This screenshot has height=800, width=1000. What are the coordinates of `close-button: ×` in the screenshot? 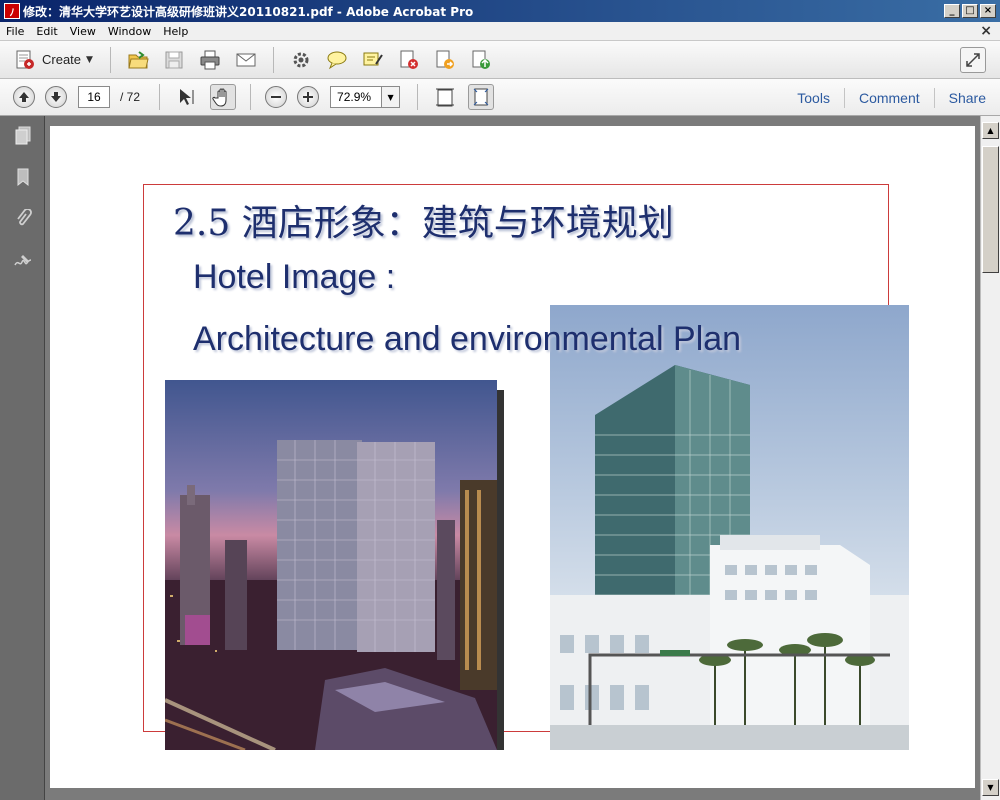 It's located at (988, 11).